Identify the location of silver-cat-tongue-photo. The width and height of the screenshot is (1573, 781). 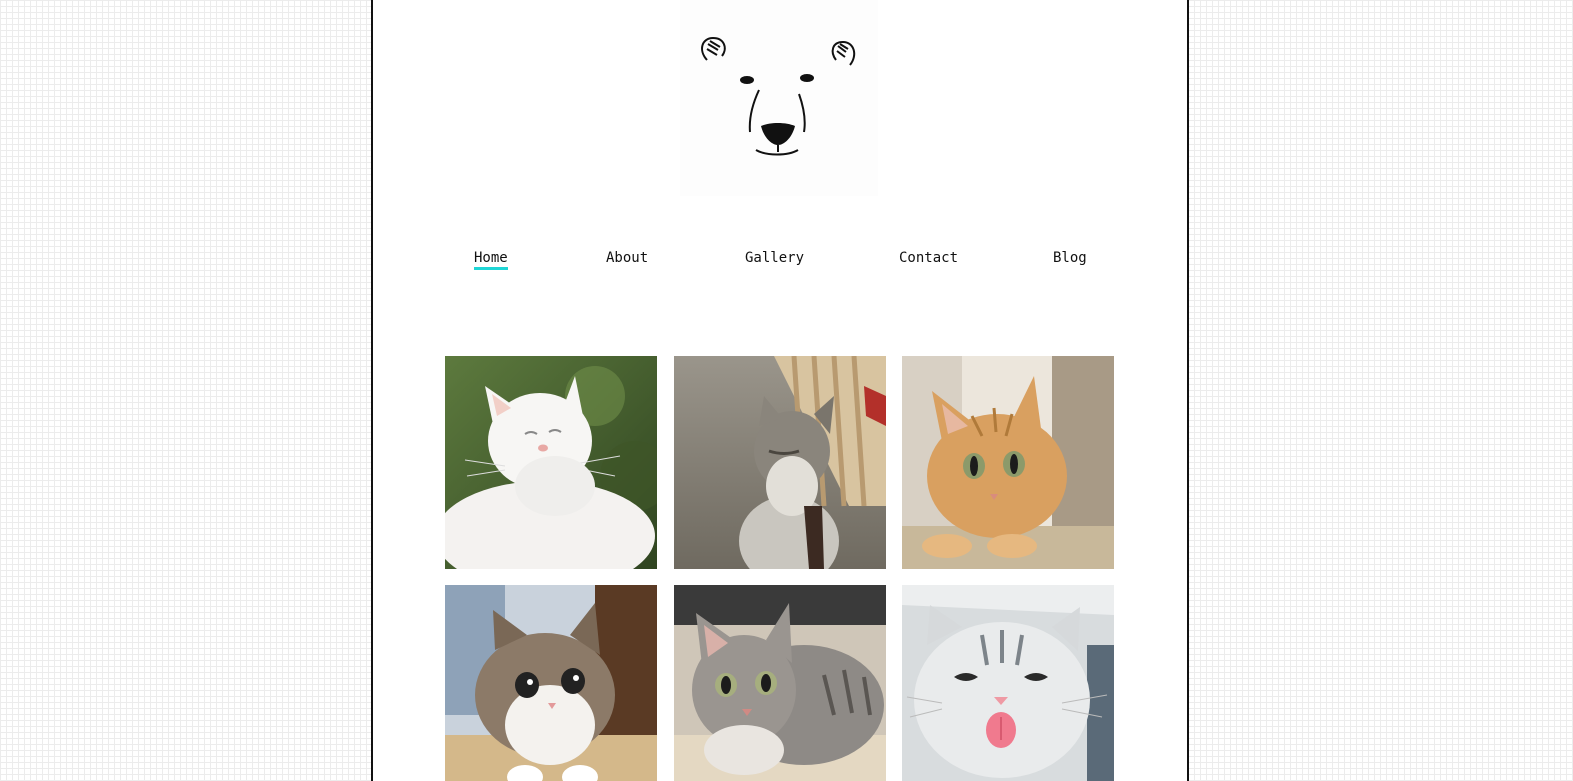
(1008, 683).